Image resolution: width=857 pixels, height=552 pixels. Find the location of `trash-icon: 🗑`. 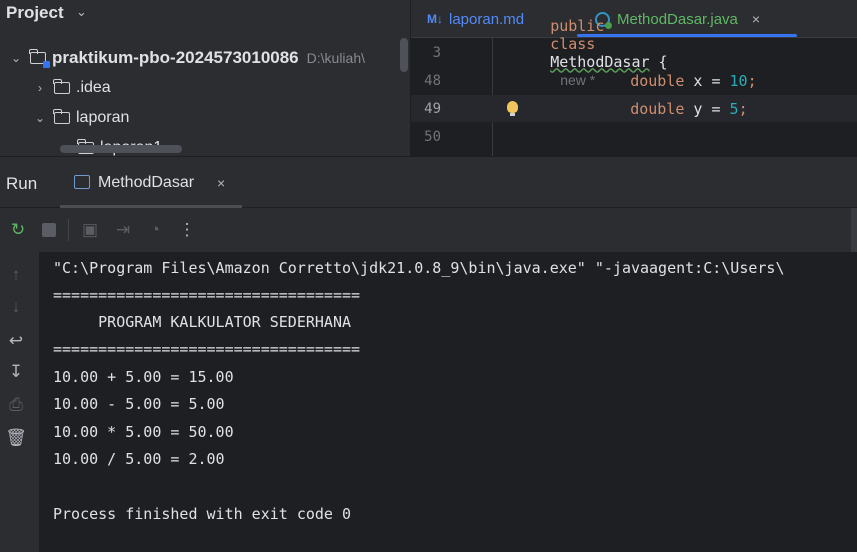

trash-icon: 🗑 is located at coordinates (16, 438).